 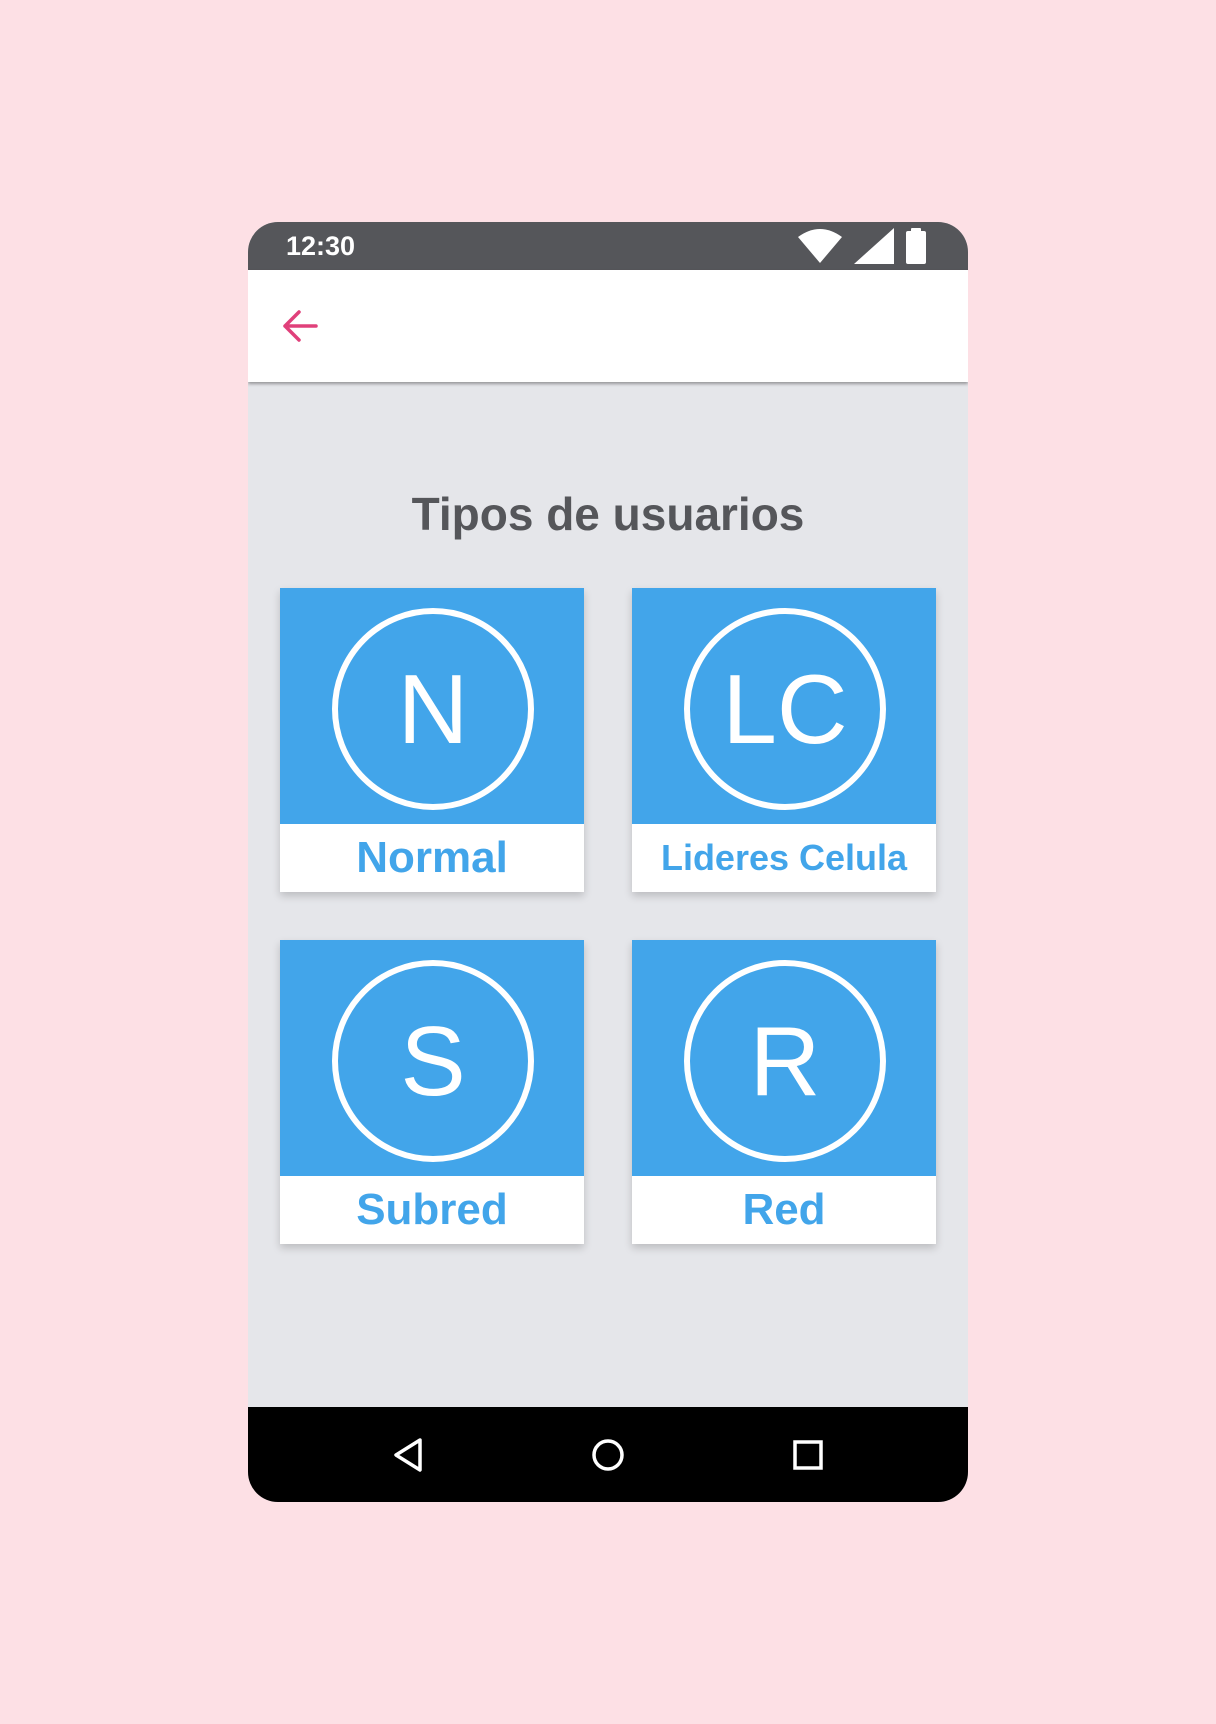 I want to click on user-type-card-lideres-celula: LC Lideres Celula, so click(x=784, y=740).